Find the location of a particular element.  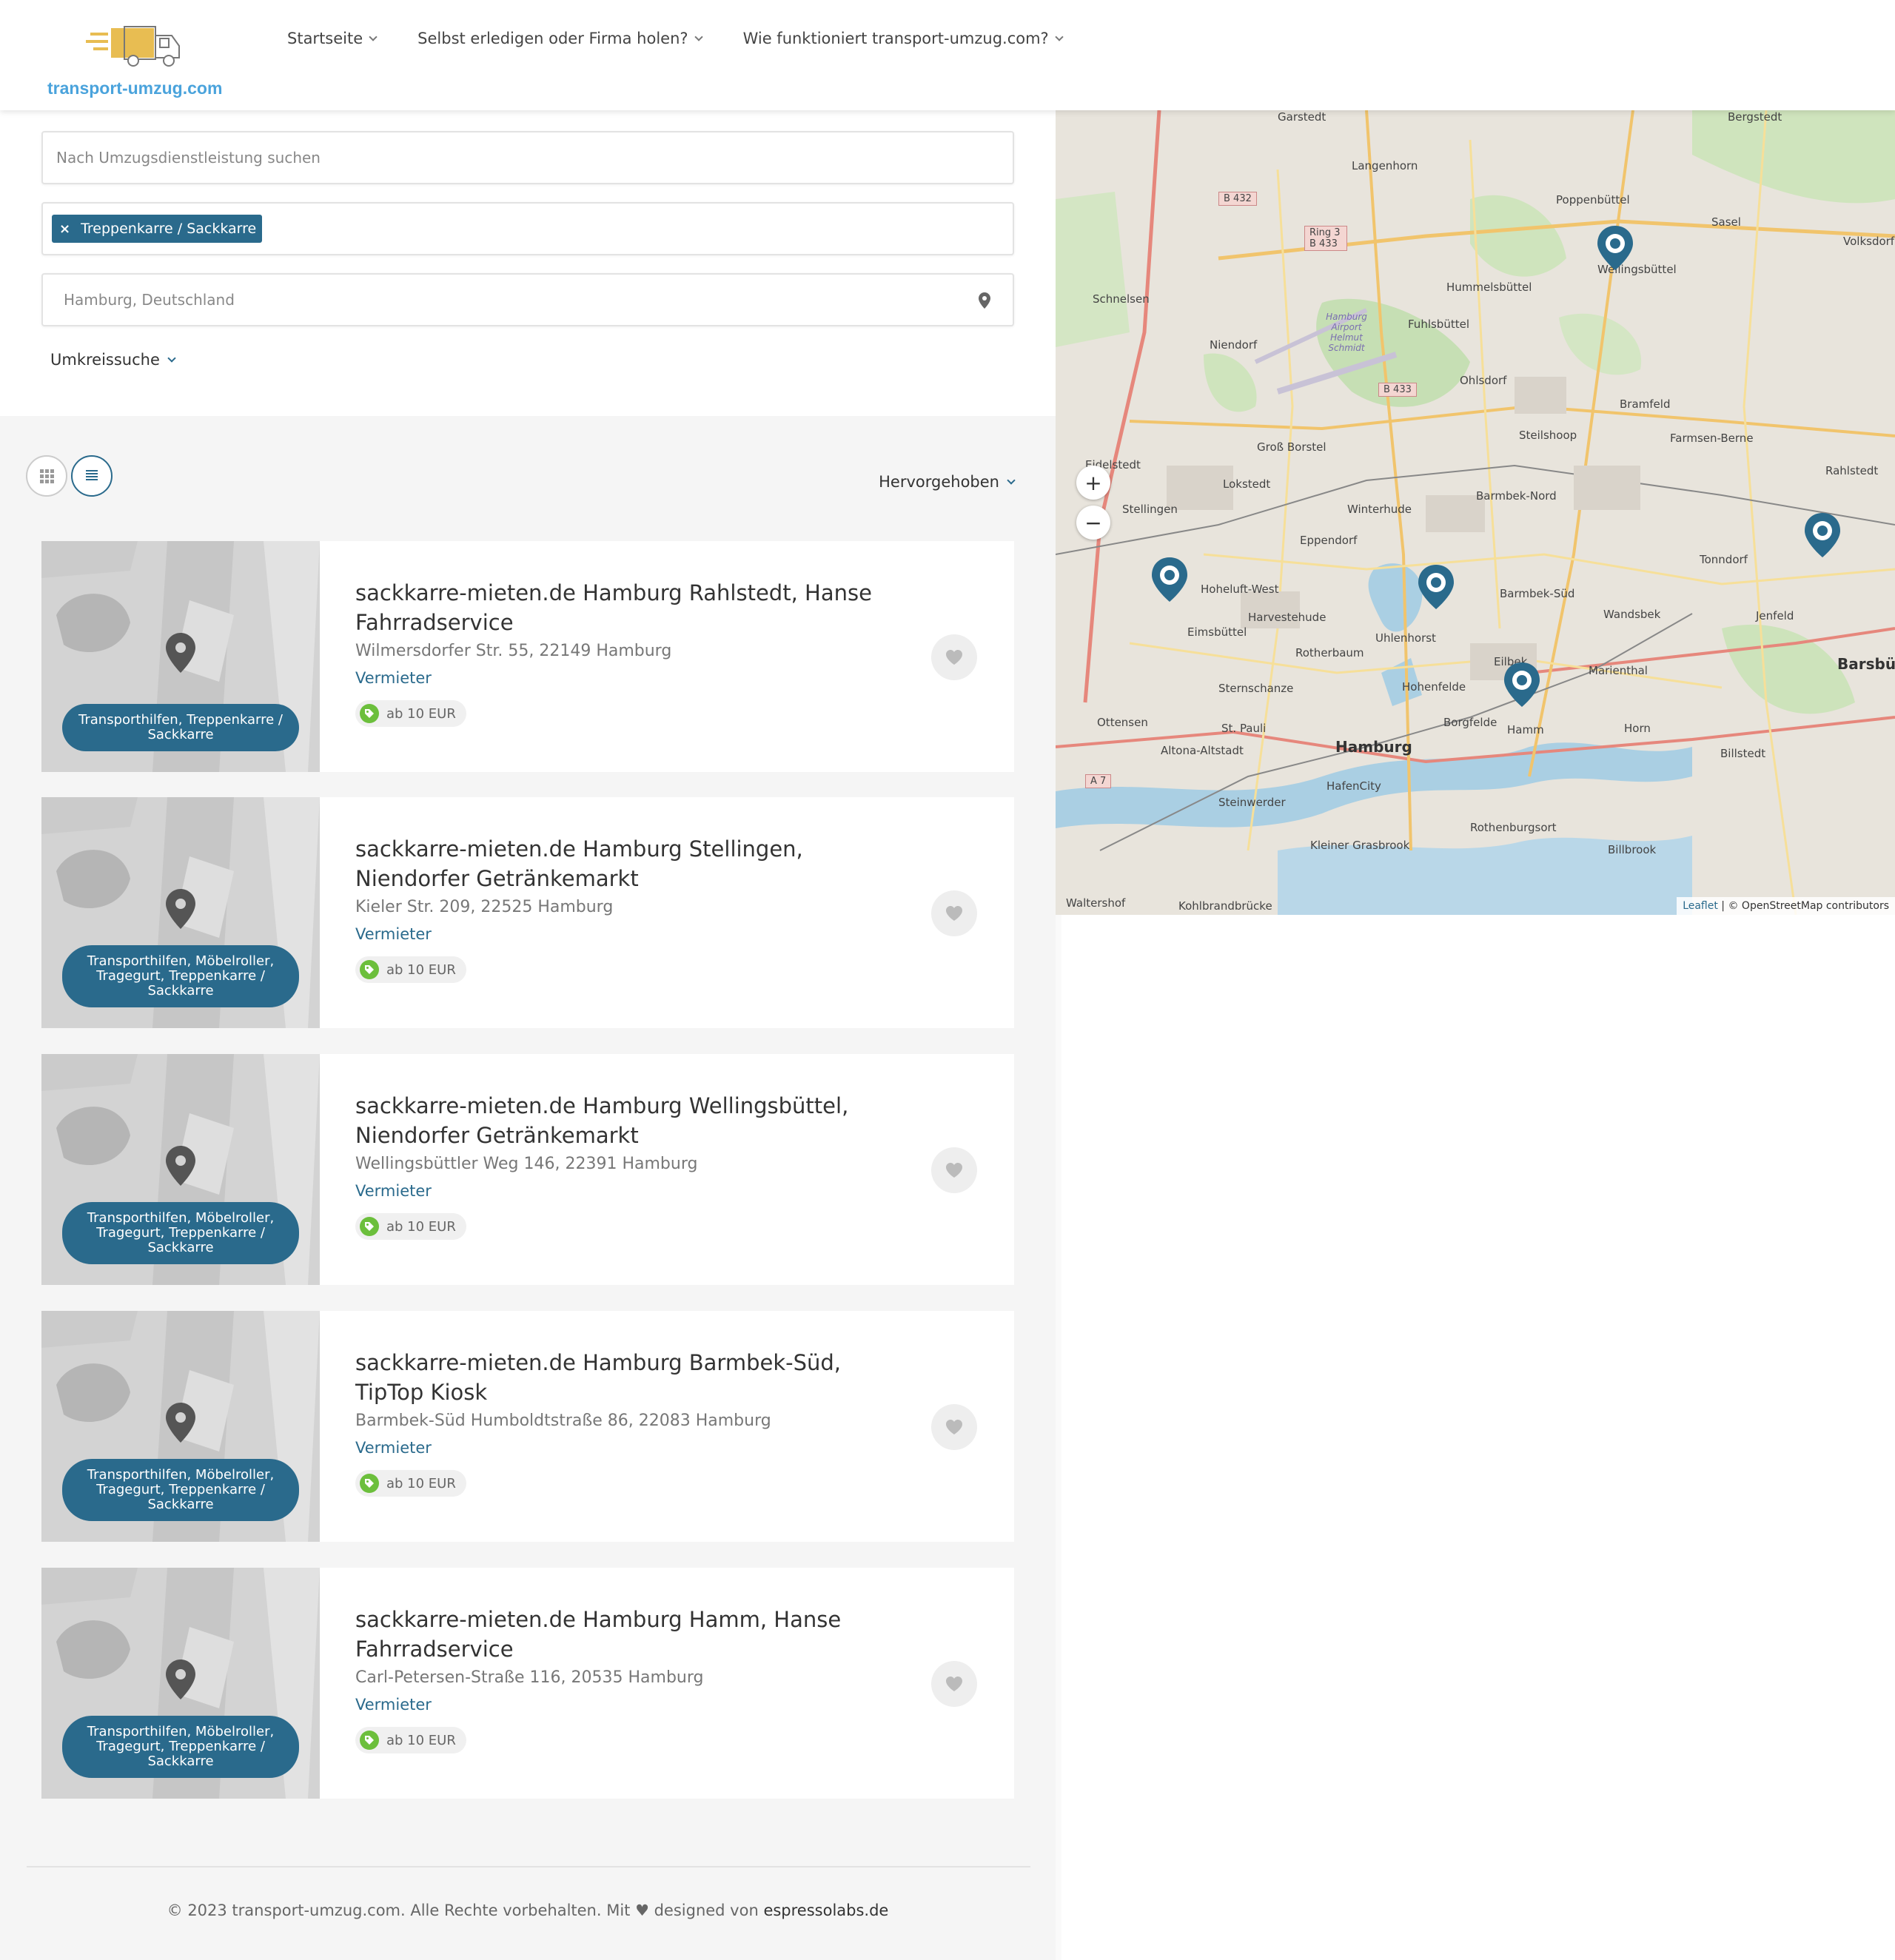

category-field: × Treppenkarre / Sackkarre is located at coordinates (527, 228).